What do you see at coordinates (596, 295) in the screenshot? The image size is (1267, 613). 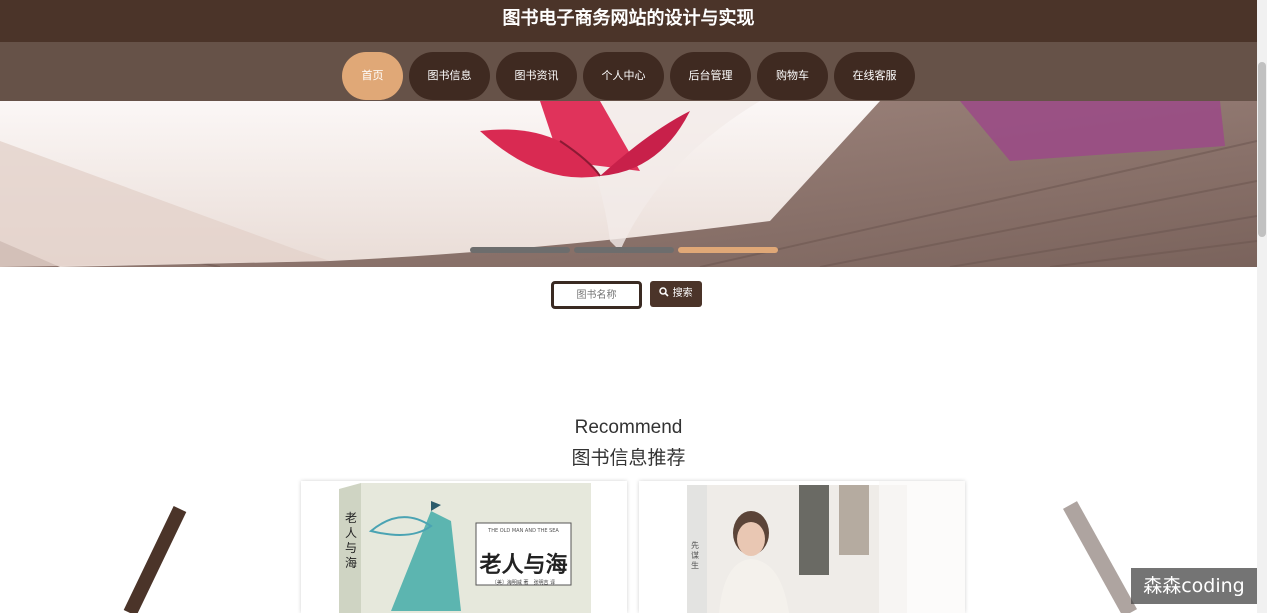 I see `search-input` at bounding box center [596, 295].